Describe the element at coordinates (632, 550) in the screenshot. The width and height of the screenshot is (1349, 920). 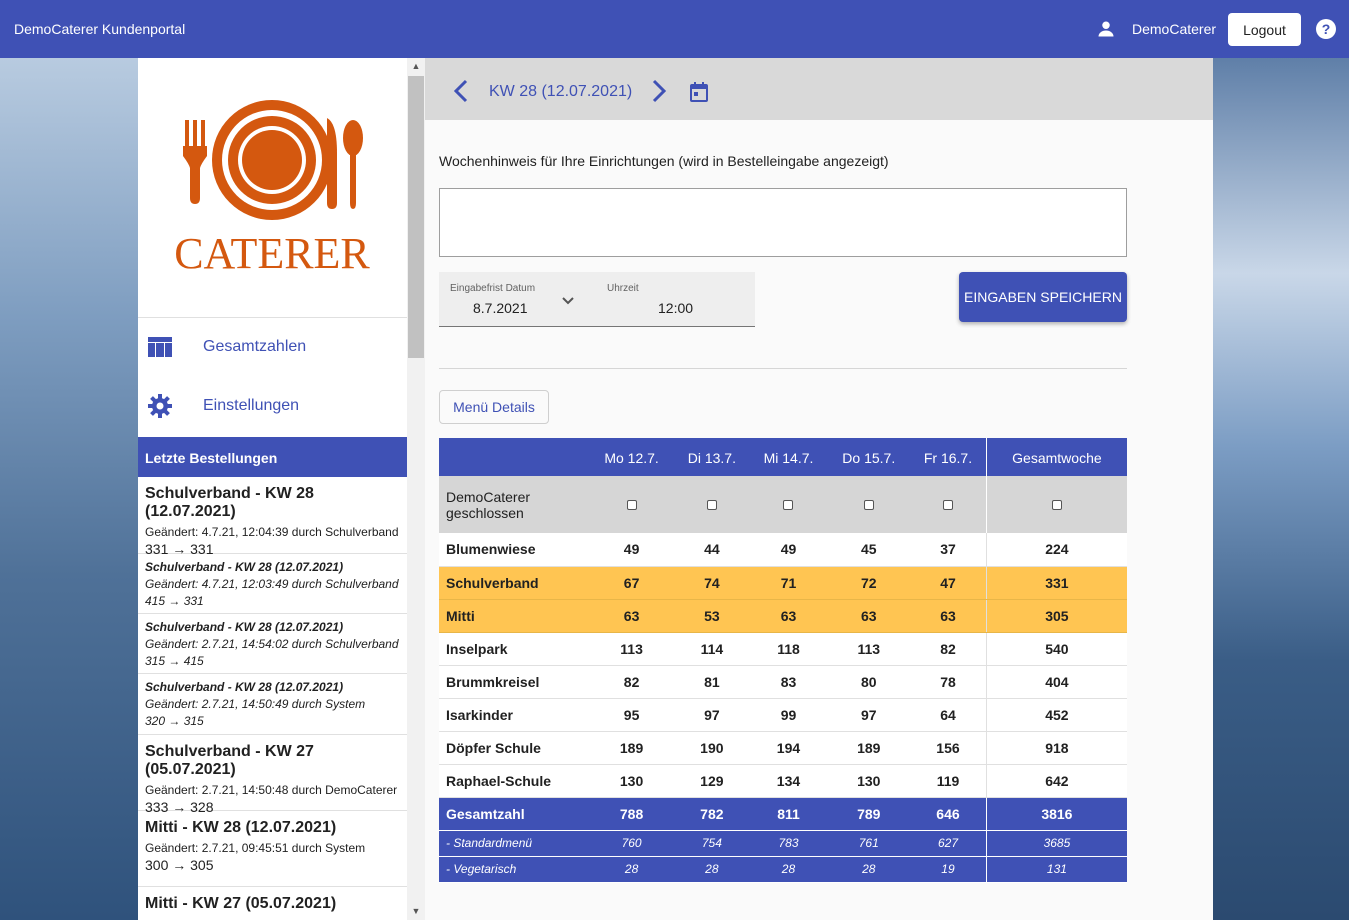
I see `day-value-cell: 49` at that location.